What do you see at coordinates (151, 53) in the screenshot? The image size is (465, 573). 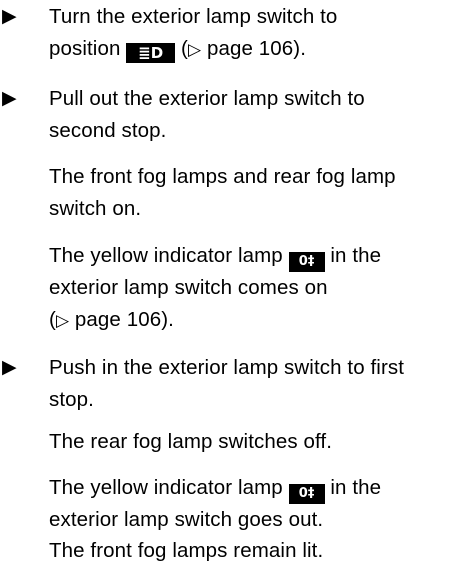 I see `low-beam-headlamp-icon: ≣D` at bounding box center [151, 53].